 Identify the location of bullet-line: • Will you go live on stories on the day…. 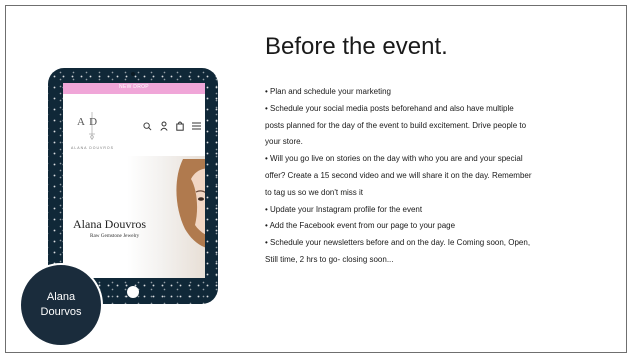
(394, 159).